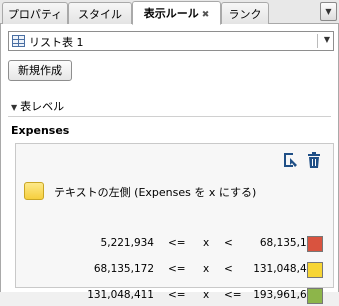  Describe the element at coordinates (123, 269) in the screenshot. I see `range-low: 68,135,172` at that location.